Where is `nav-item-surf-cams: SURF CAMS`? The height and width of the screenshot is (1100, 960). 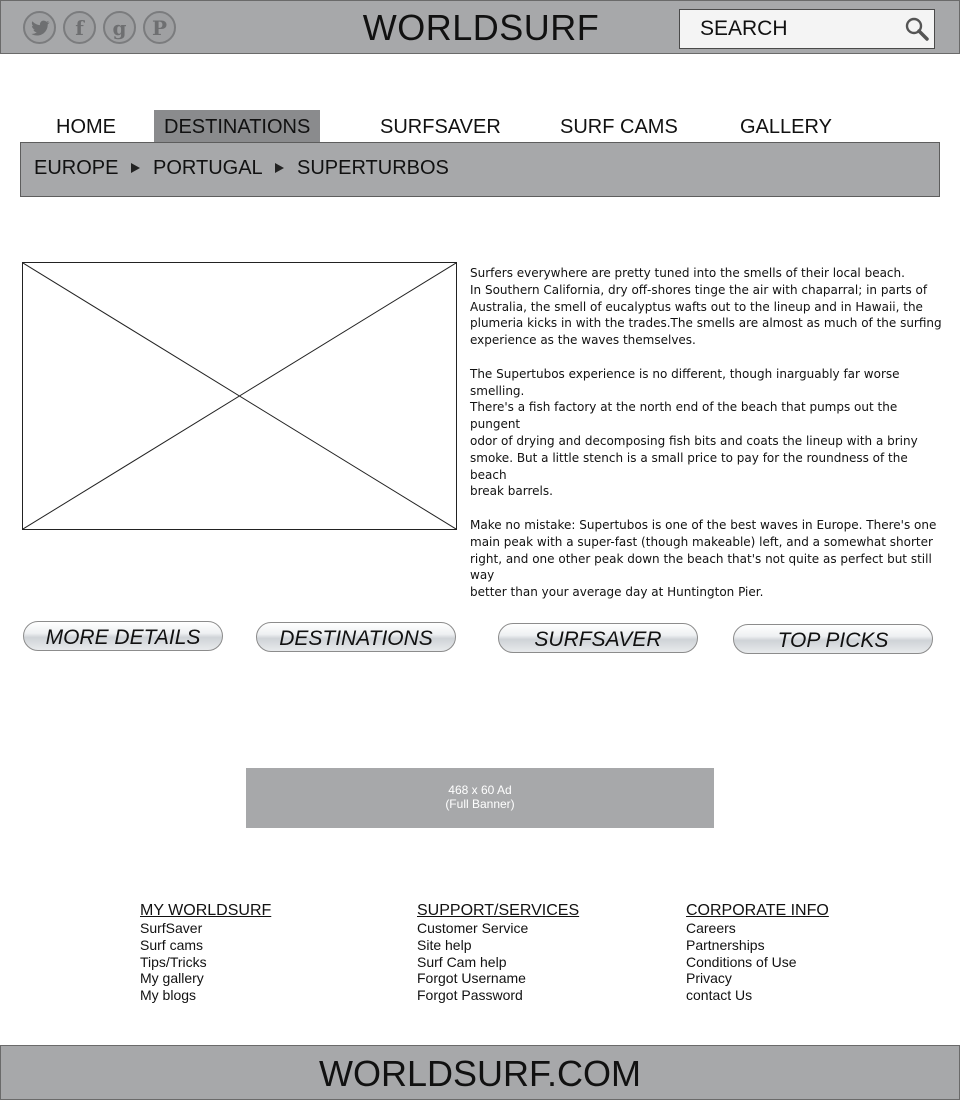 nav-item-surf-cams: SURF CAMS is located at coordinates (619, 126).